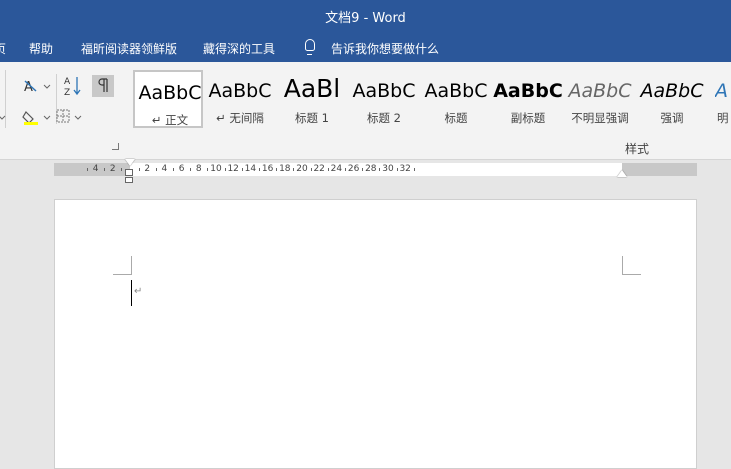 The height and width of the screenshot is (469, 731). I want to click on style-subtitle: AaBbC 副标题, so click(528, 99).